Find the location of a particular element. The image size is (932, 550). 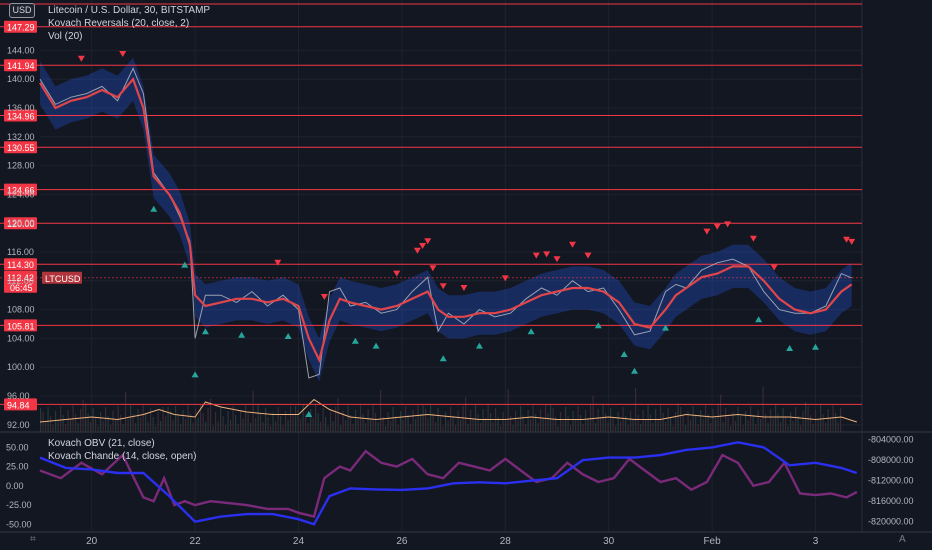

legend-obv: Kovach OBV (21, close) is located at coordinates (122, 443).